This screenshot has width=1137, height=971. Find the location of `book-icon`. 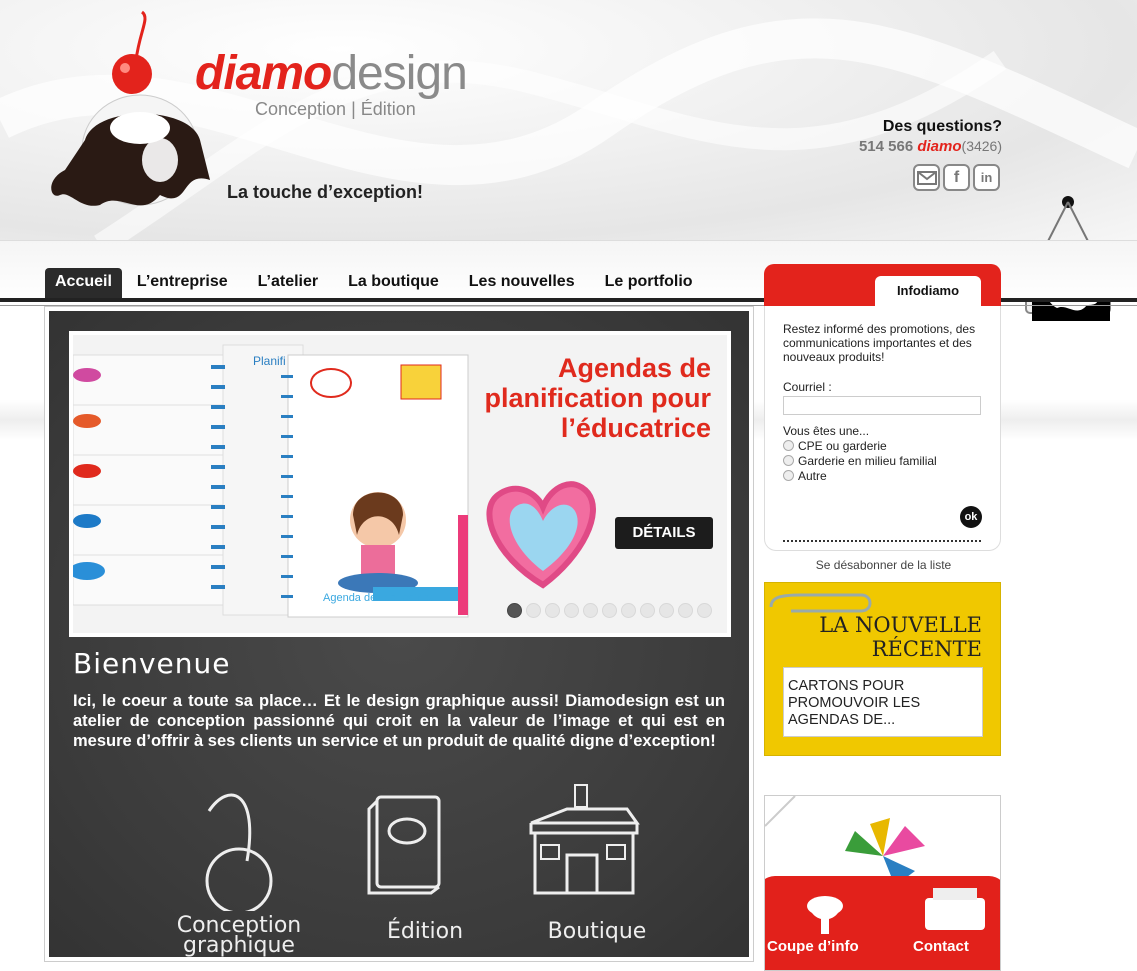

book-icon is located at coordinates (404, 845).